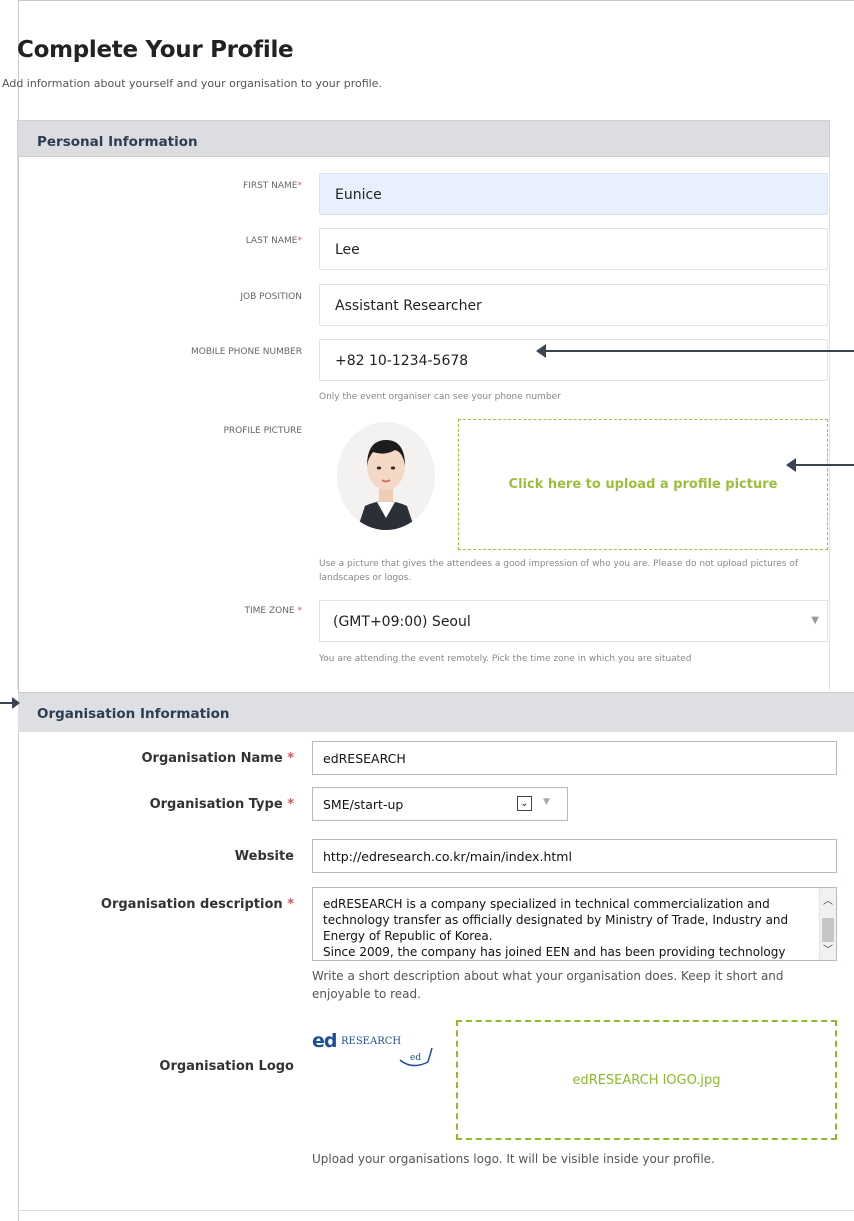 This screenshot has height=1221, width=854. I want to click on person-avatar-icon, so click(386, 476).